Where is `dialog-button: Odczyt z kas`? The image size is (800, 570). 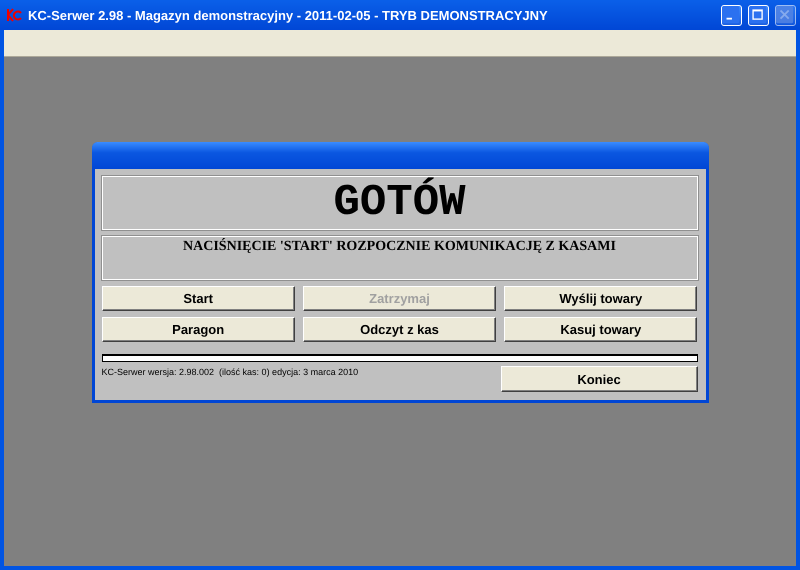
dialog-button: Odczyt z kas is located at coordinates (399, 329).